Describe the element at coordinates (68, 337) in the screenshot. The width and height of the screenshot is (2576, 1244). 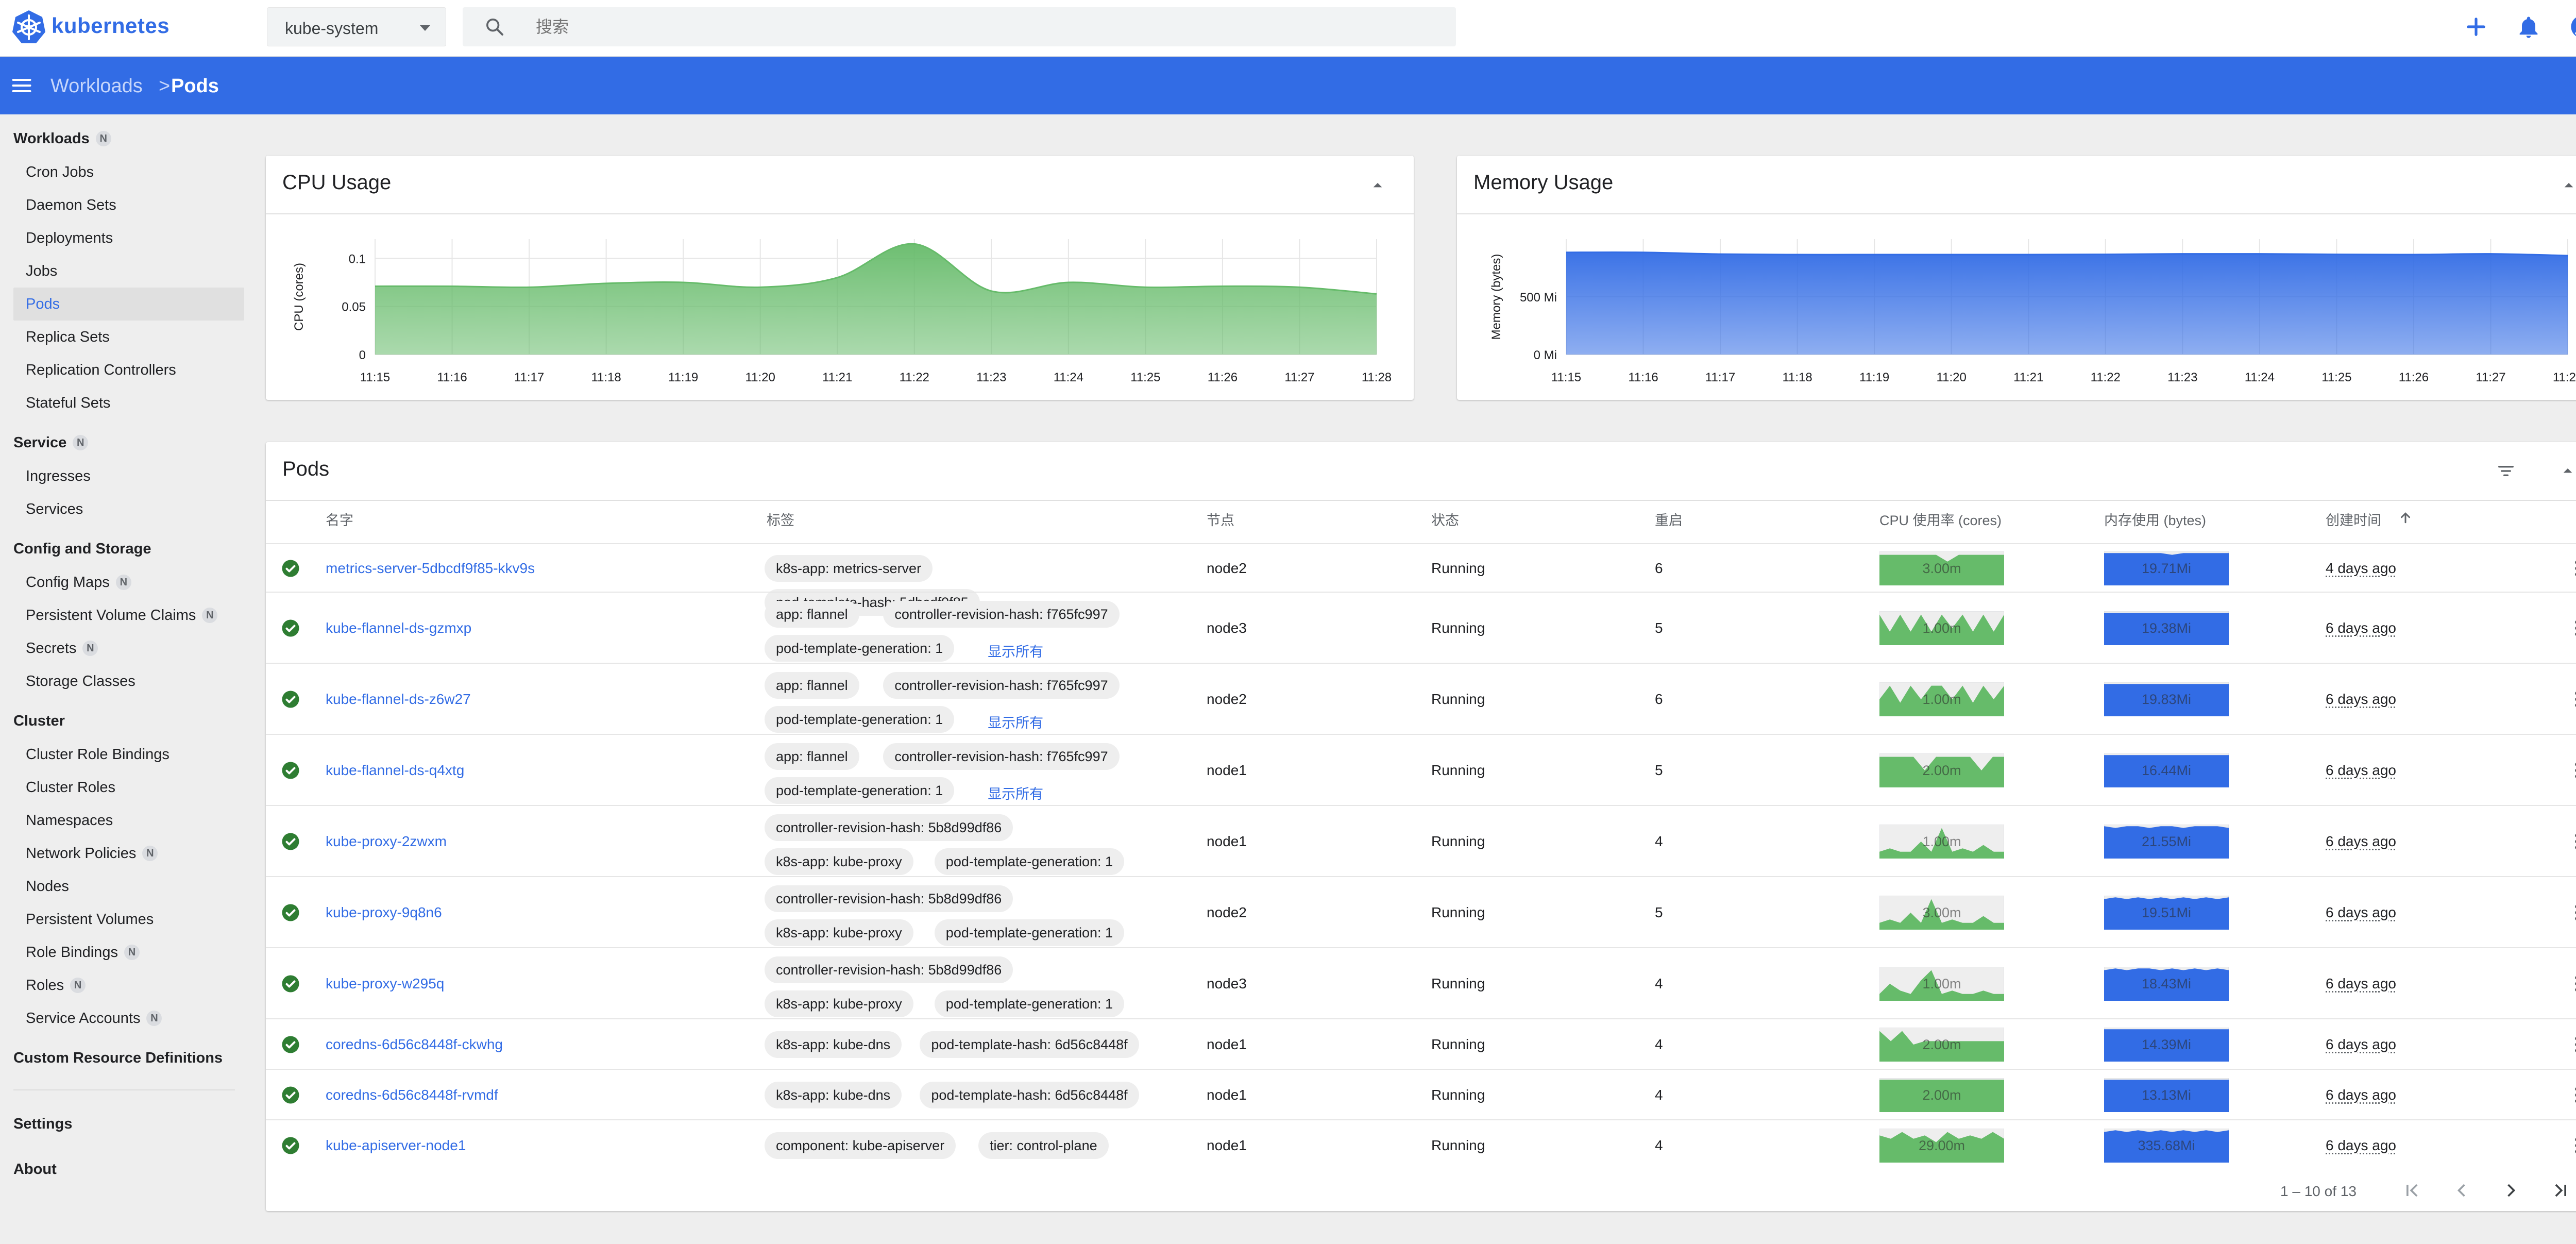
I see `sidebar-item: Replica Sets` at that location.